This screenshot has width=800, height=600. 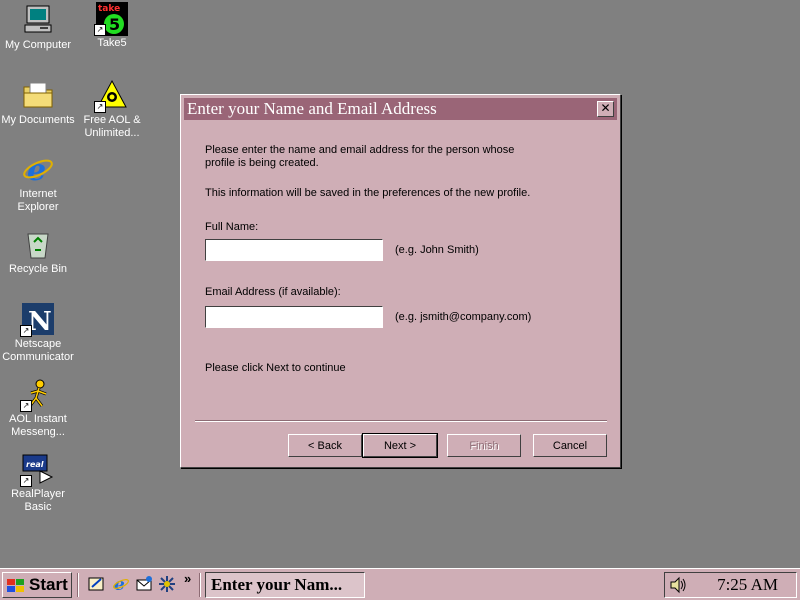 I want to click on desktop-icon-label: Internet Explorer, so click(x=38, y=200).